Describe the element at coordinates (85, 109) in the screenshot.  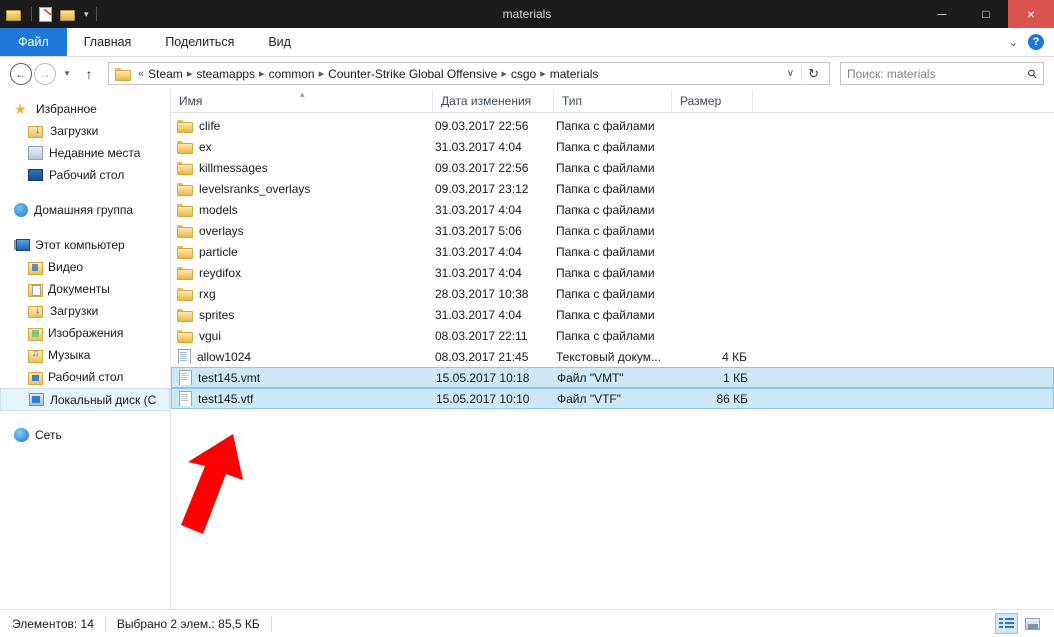
I see `sidebar-item-favorites: ★ Избранное` at that location.